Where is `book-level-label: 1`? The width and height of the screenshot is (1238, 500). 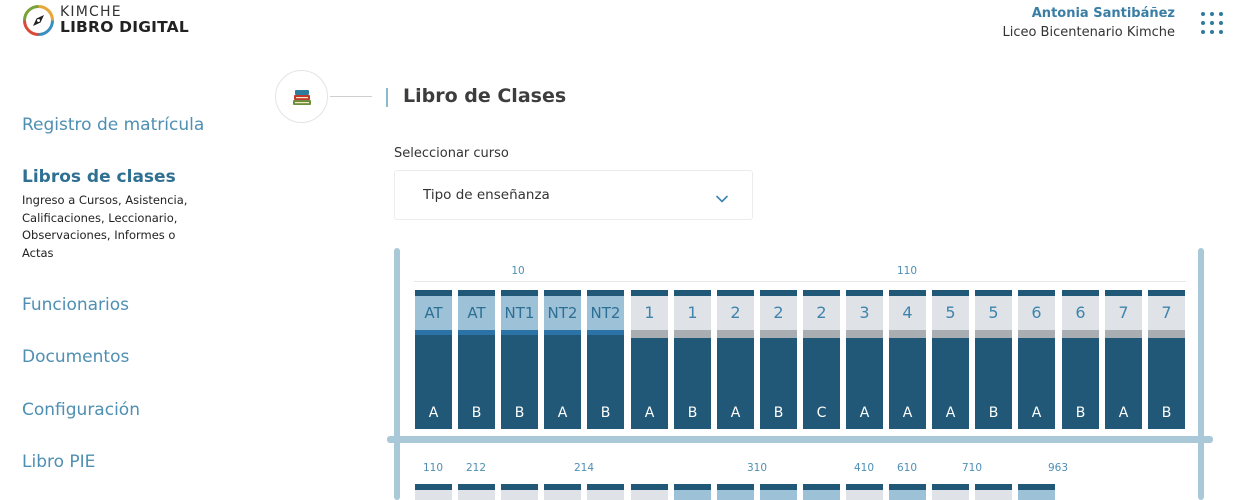
book-level-label: 1 is located at coordinates (649, 313).